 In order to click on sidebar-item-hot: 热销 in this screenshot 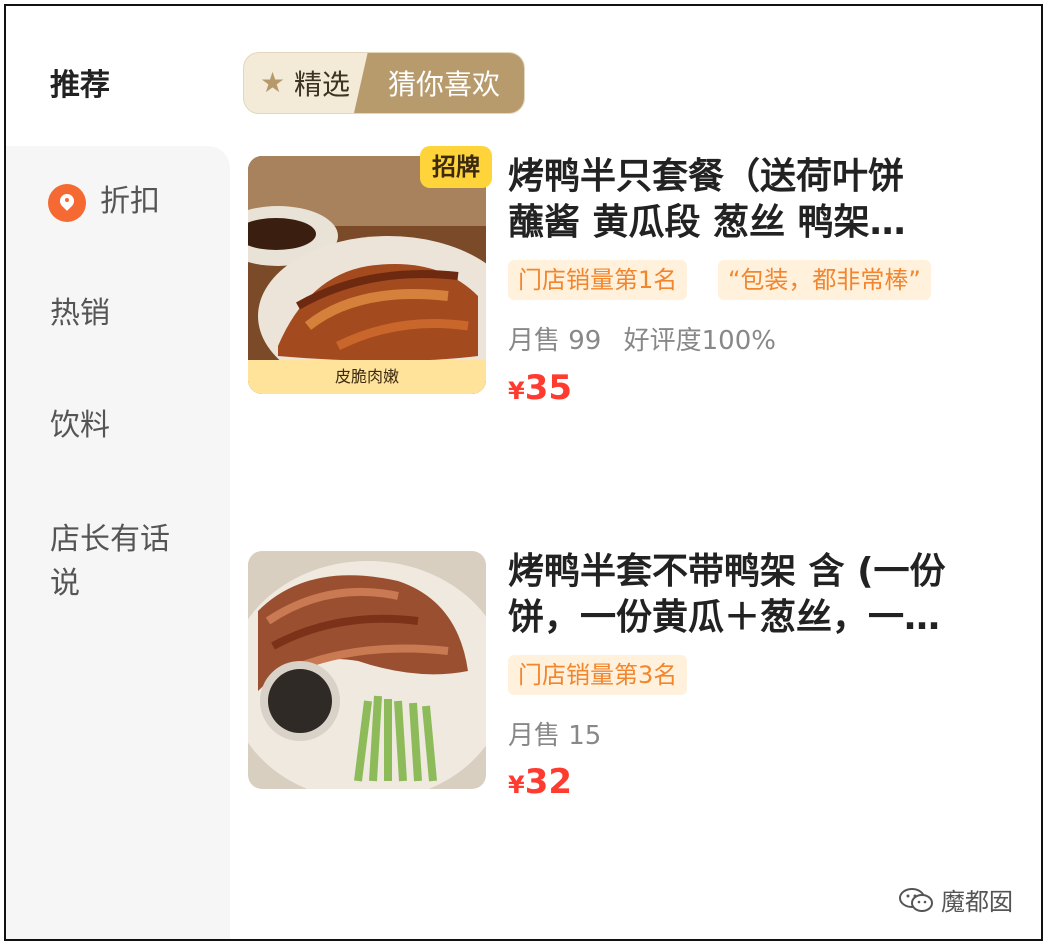, I will do `click(80, 314)`.